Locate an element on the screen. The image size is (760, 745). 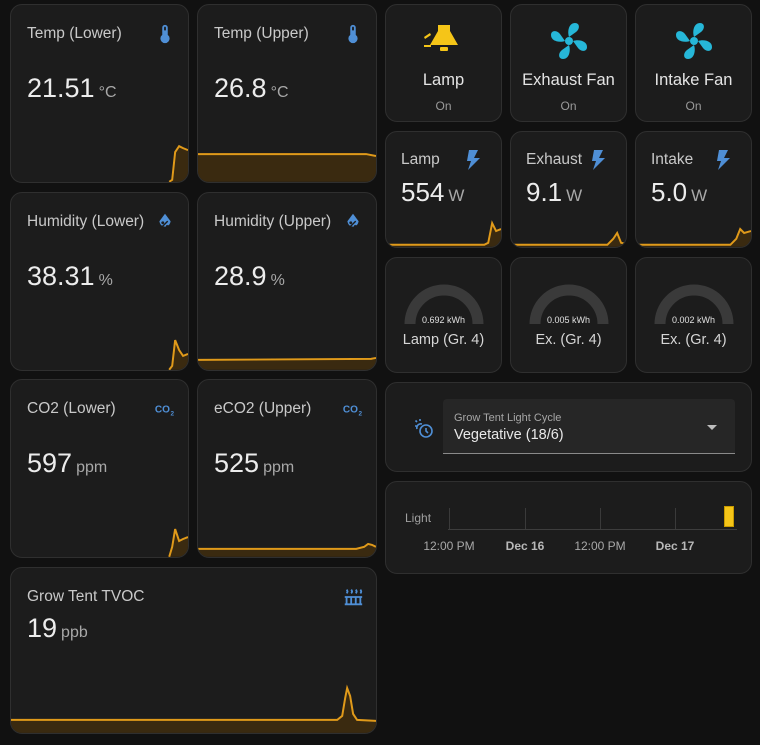
sun-clock-icon is located at coordinates (423, 428).